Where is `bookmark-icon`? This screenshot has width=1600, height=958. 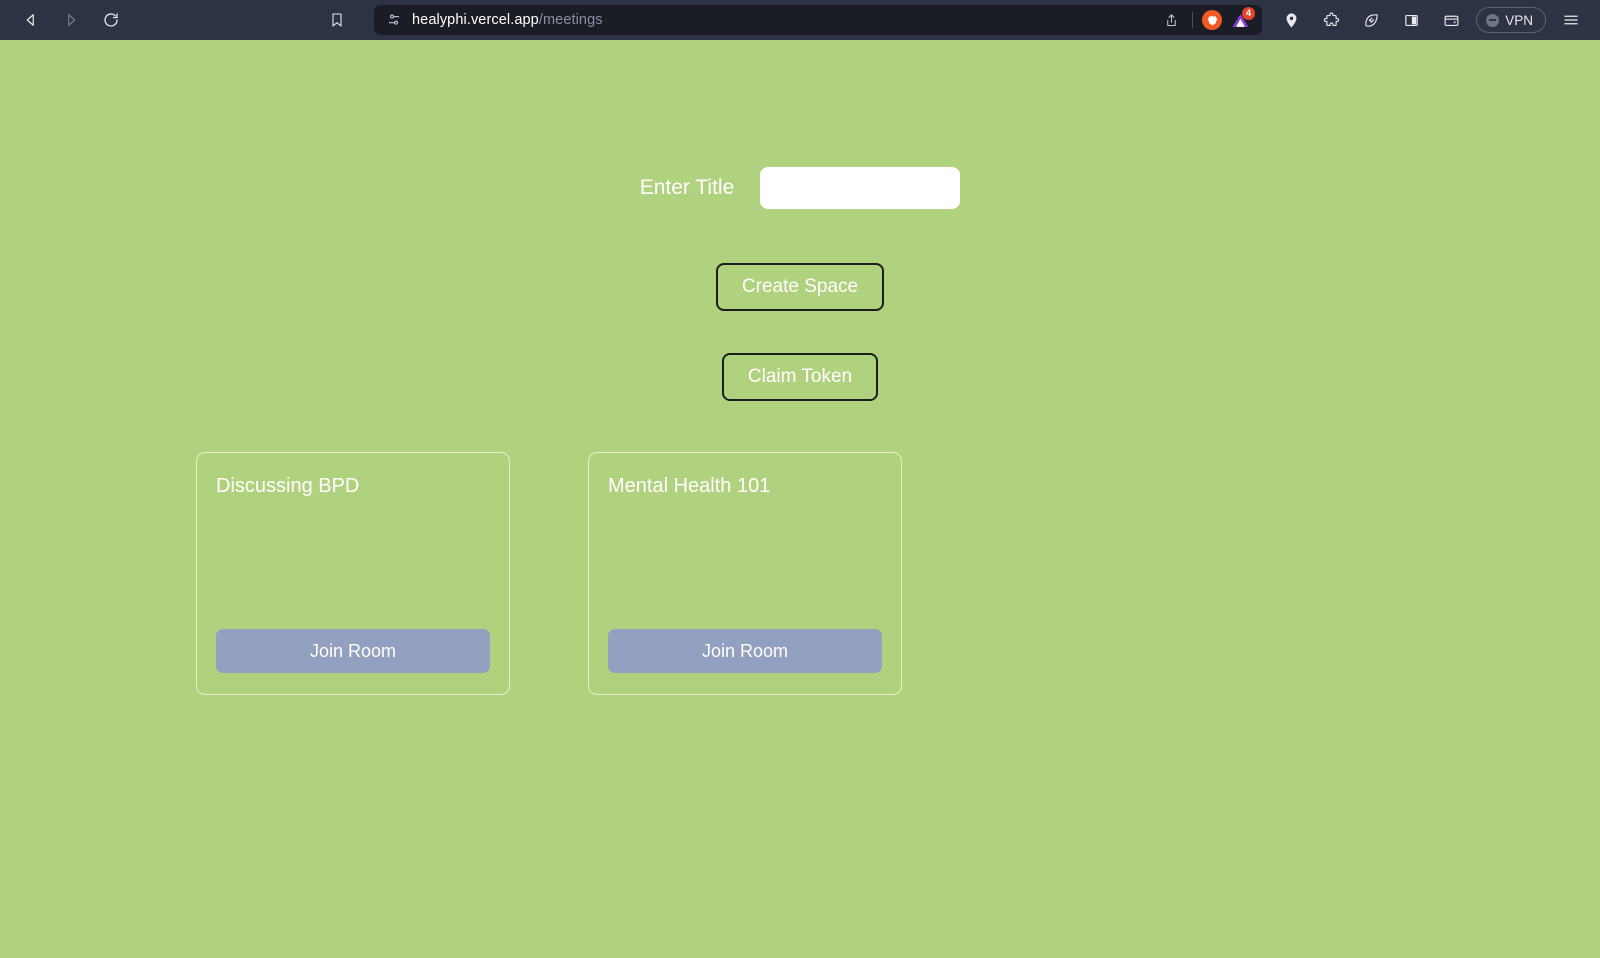 bookmark-icon is located at coordinates (337, 20).